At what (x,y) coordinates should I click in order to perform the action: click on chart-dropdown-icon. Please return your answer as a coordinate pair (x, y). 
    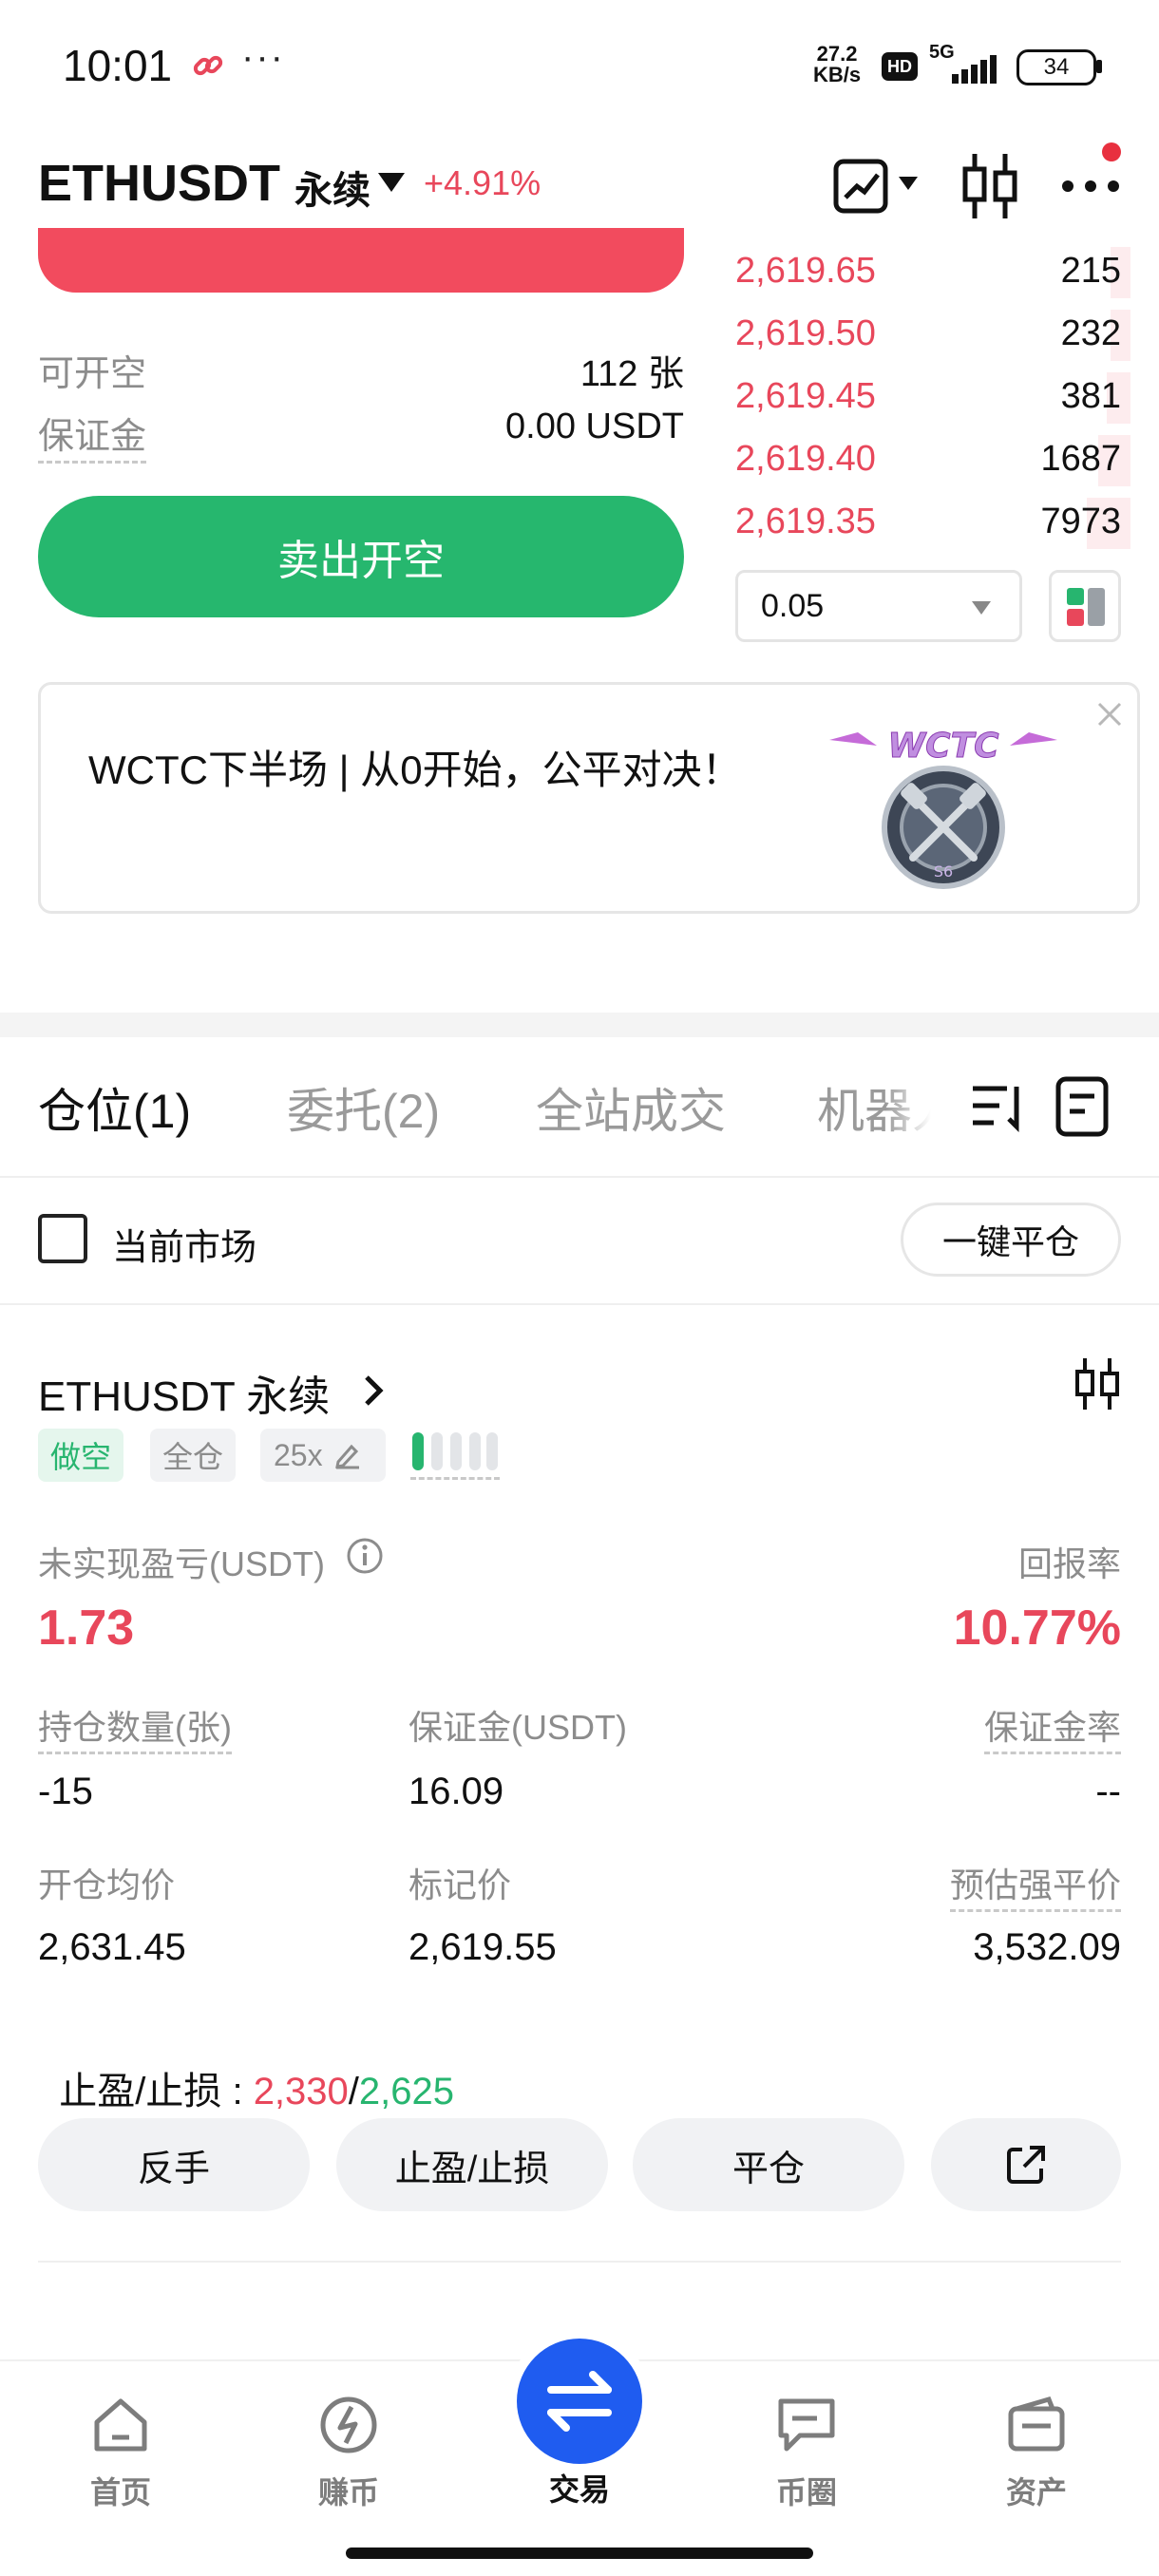
    Looking at the image, I should click on (908, 183).